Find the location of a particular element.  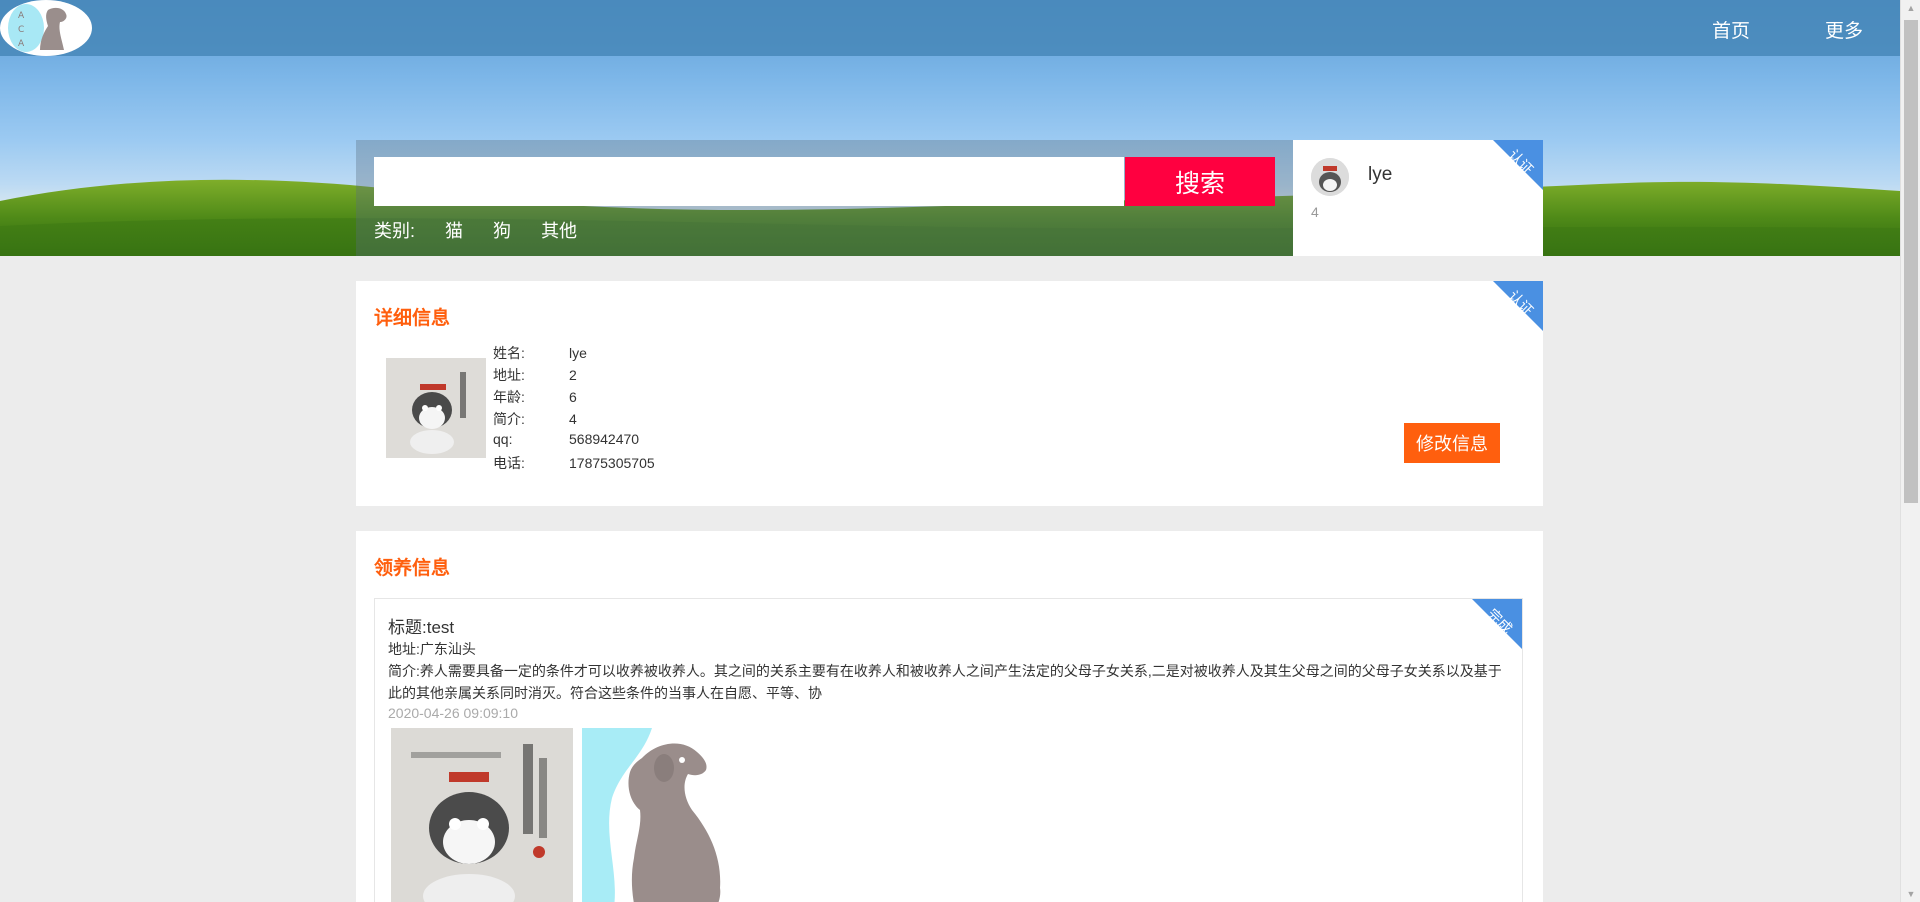

detail-verified-badge: 认证 is located at coordinates (1521, 303).